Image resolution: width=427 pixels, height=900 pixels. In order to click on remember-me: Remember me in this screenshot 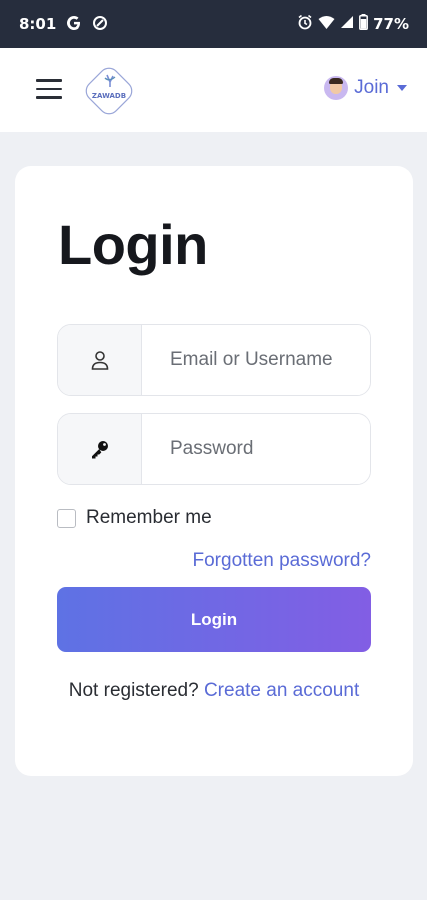, I will do `click(134, 518)`.